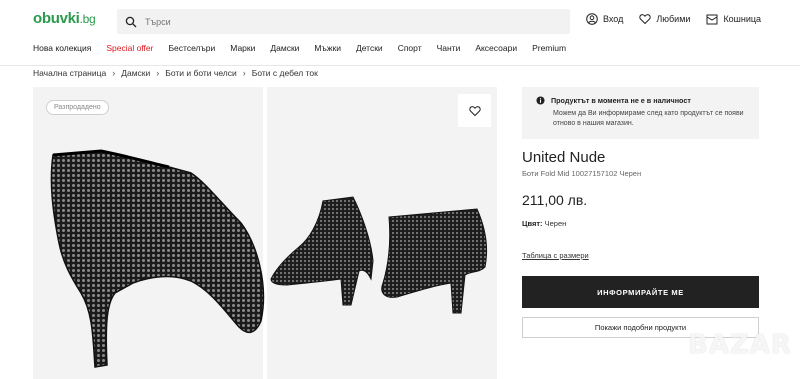 This screenshot has height=379, width=800. I want to click on breadcrumb-home: Начална страница, so click(69, 73).